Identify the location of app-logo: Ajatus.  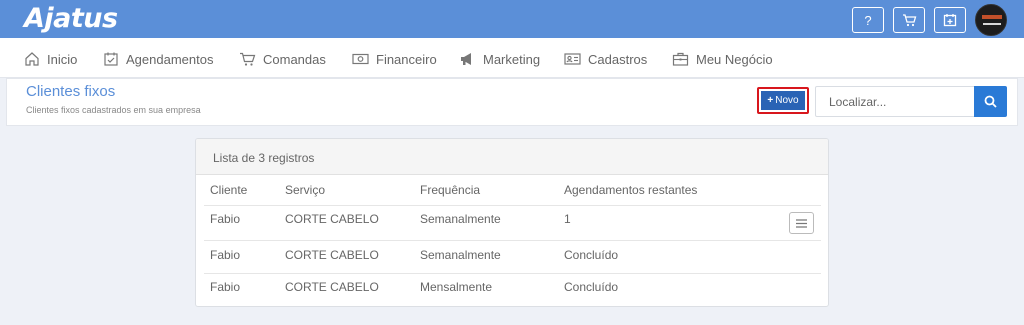
(71, 18).